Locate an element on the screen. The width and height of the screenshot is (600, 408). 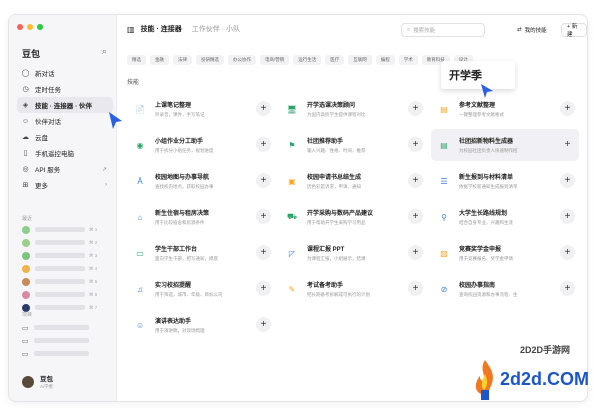
skill-card: ⚲ 大学生长路线规划 结合自身专业，兴趣和生涯 + is located at coordinates (505, 217).